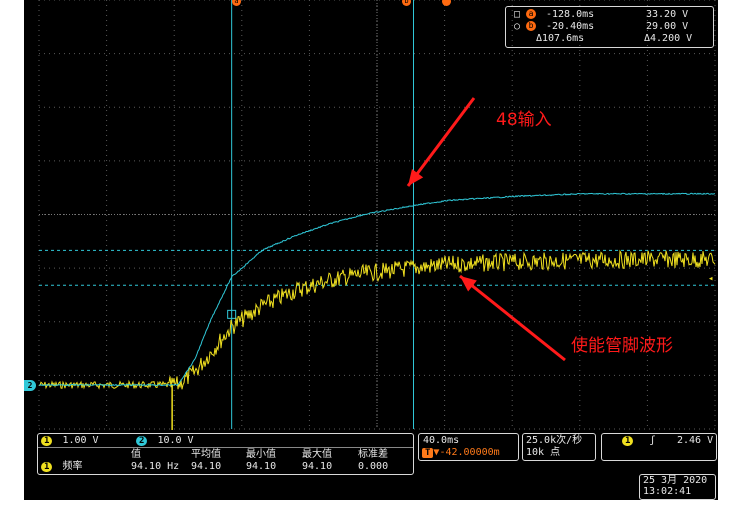 This screenshot has width=730, height=514. Describe the element at coordinates (560, 38) in the screenshot. I see `cursor-delta-time: Δ107.6ms` at that location.